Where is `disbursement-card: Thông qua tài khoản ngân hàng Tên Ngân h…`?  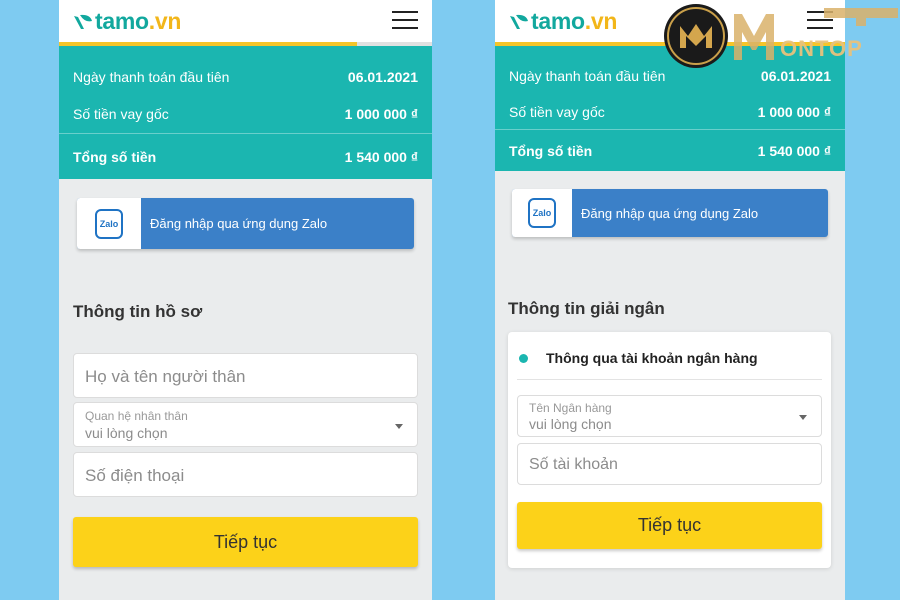 disbursement-card: Thông qua tài khoản ngân hàng Tên Ngân h… is located at coordinates (669, 450).